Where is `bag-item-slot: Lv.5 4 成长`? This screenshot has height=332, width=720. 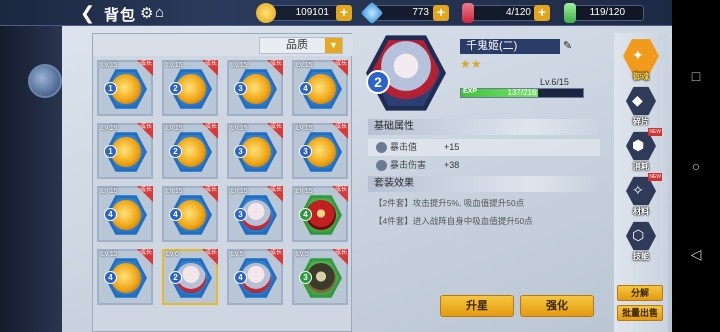
bag-item-slot: Lv.5 4 成长 is located at coordinates (255, 277).